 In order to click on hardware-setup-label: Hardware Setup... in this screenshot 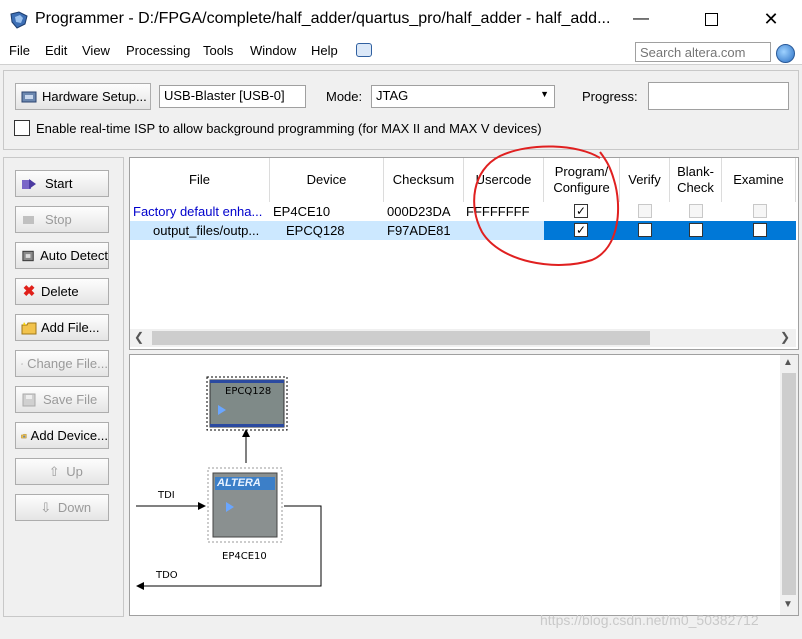, I will do `click(94, 96)`.